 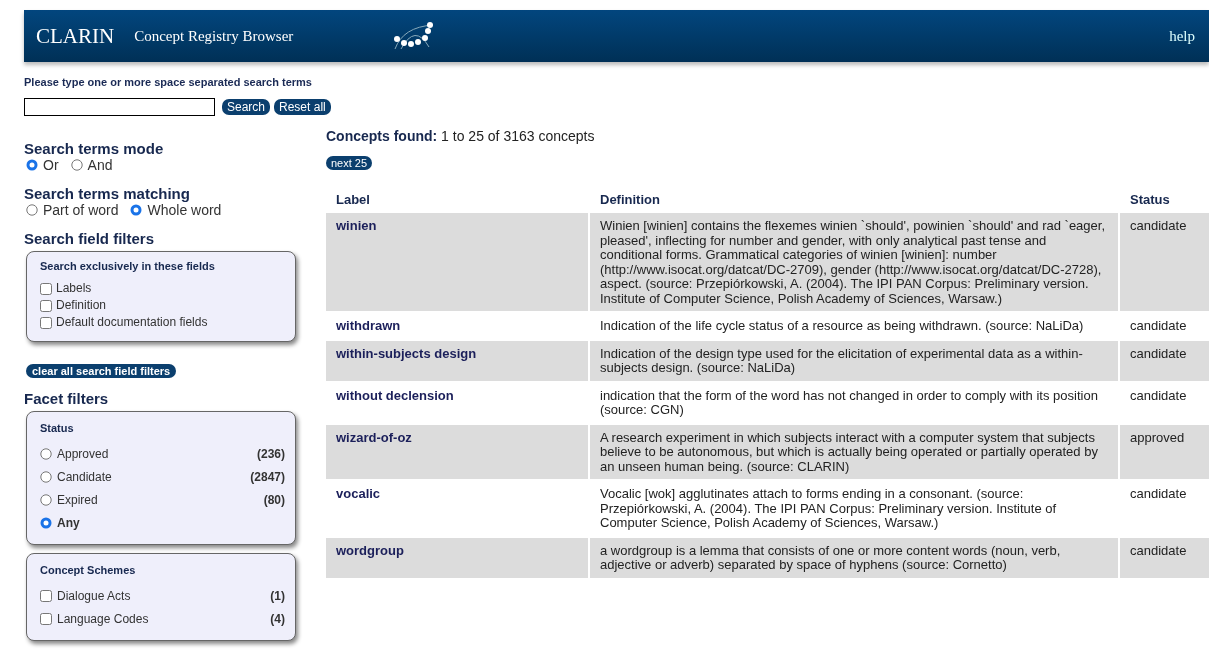 I want to click on column-header: Label, so click(x=353, y=200).